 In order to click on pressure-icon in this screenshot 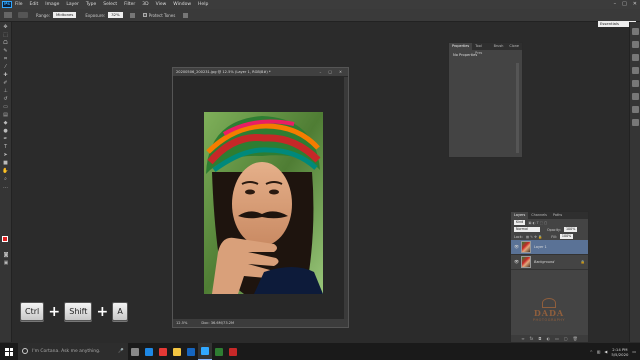, I will do `click(186, 15)`.